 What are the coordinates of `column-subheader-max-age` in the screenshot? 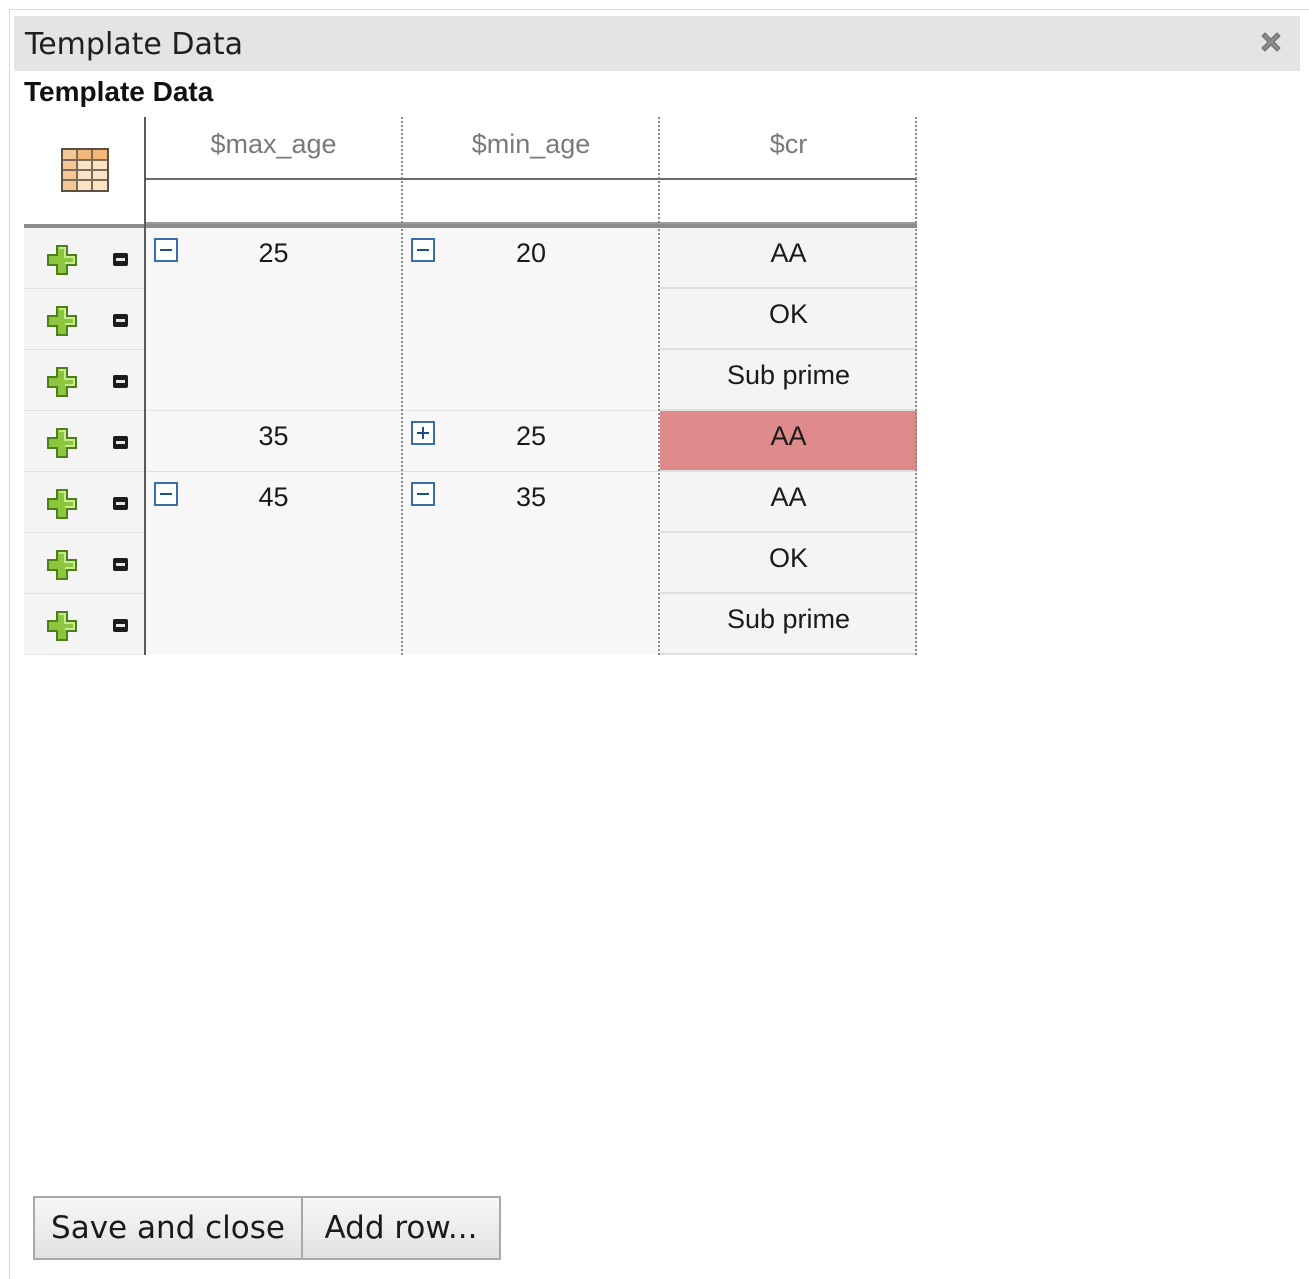 It's located at (273, 201).